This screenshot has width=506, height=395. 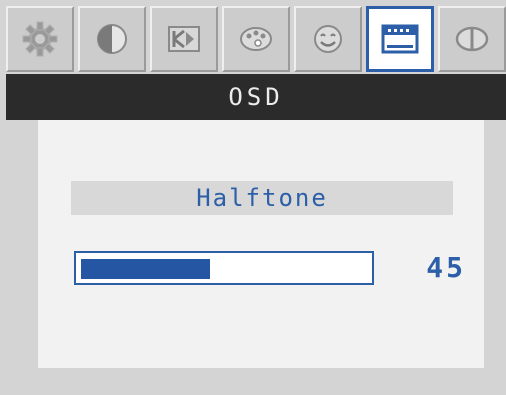 I want to click on reset-icon, so click(x=472, y=39).